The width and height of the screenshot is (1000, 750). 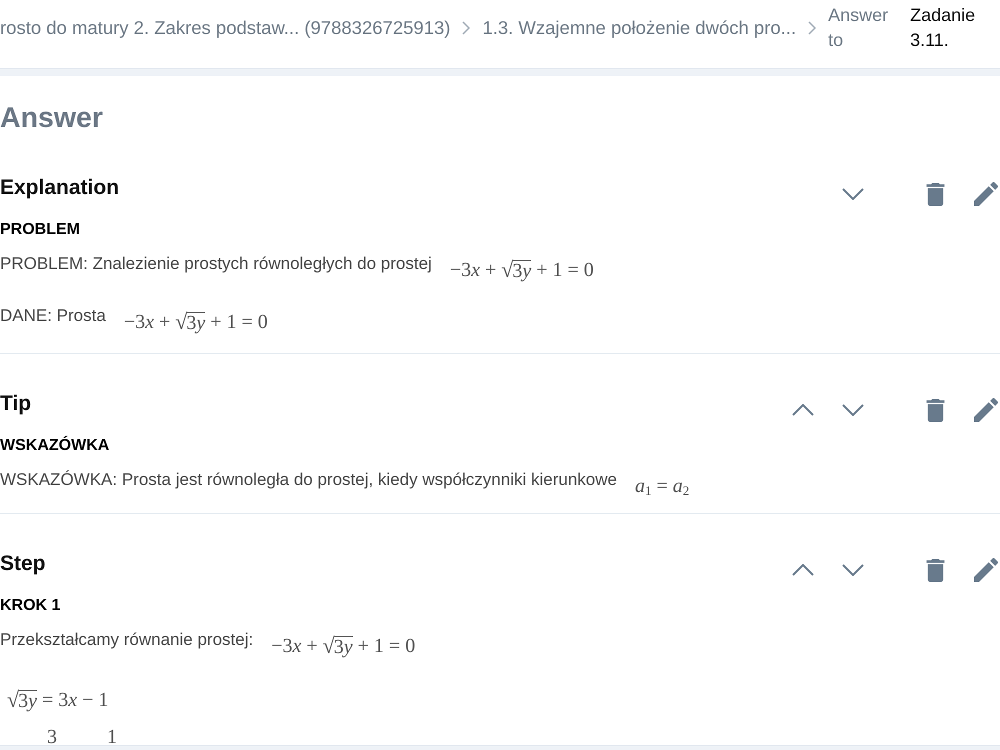 I want to click on section-title: Tip, so click(x=16, y=404).